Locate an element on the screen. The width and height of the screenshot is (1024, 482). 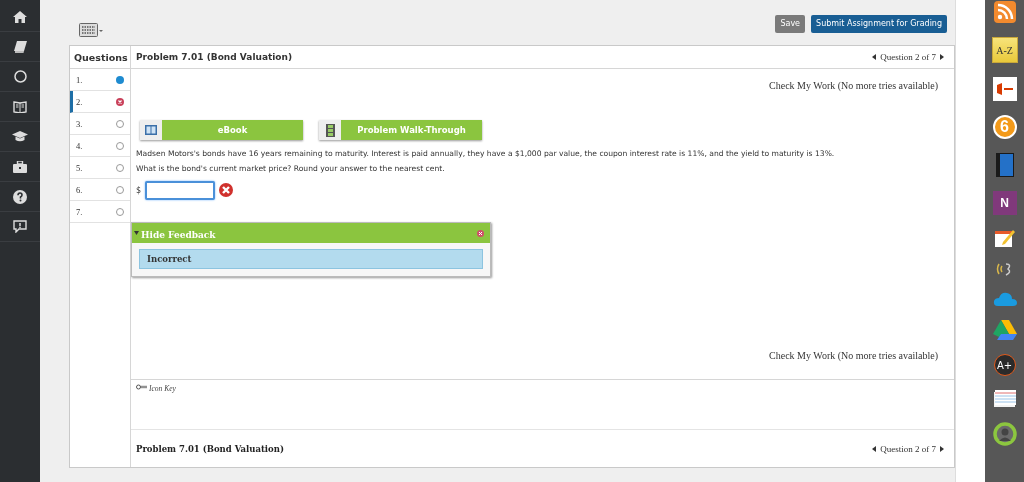
feedback-icon is located at coordinates (20, 226).